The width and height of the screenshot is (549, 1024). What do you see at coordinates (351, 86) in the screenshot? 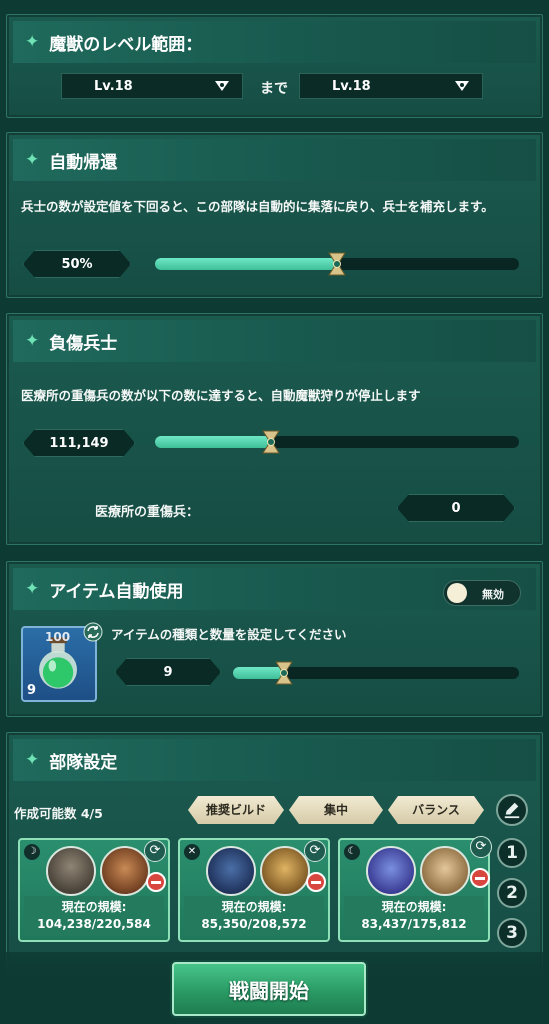
I see `level-to-value: Lv.18` at bounding box center [351, 86].